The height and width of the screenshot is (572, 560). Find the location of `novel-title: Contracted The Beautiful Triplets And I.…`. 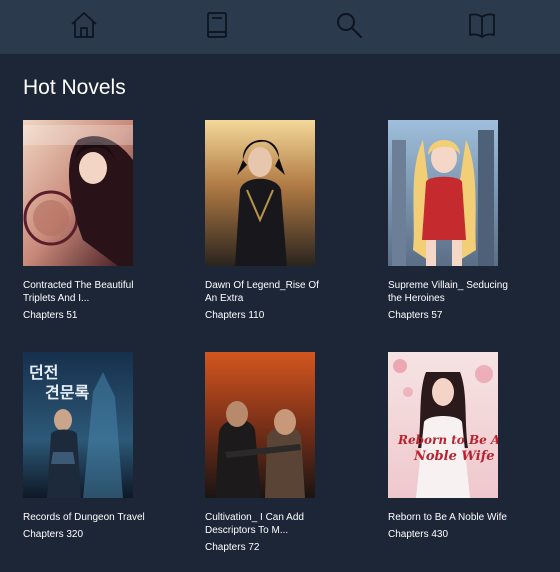

novel-title: Contracted The Beautiful Triplets And I.… is located at coordinates (78, 292).